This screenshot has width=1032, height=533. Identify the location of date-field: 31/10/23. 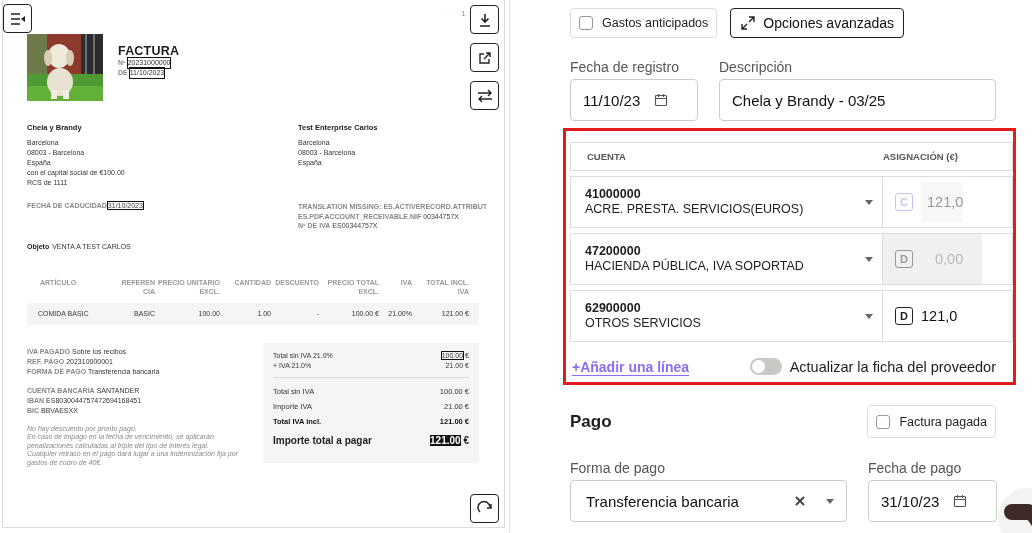
(932, 501).